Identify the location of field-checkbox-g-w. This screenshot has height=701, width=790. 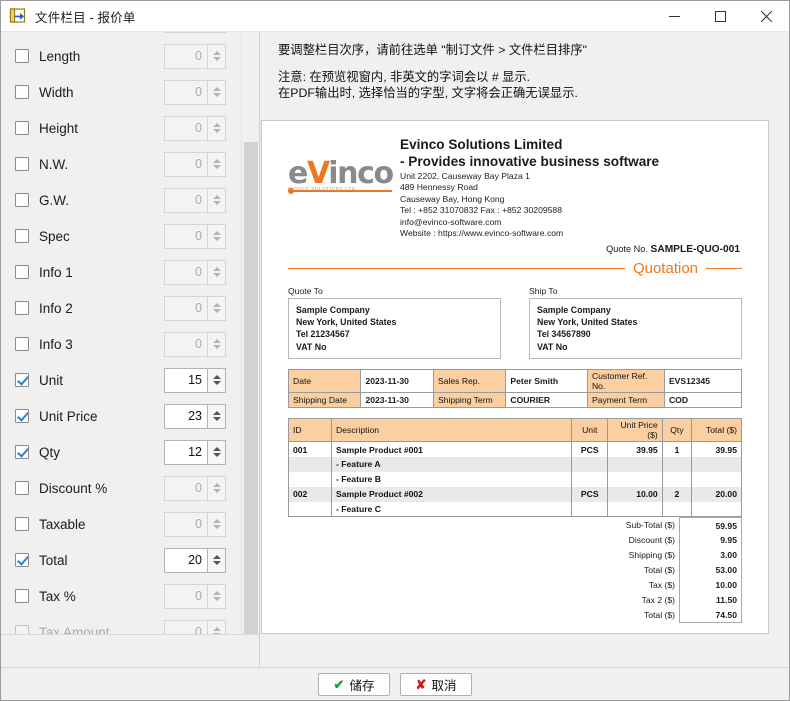
(22, 200).